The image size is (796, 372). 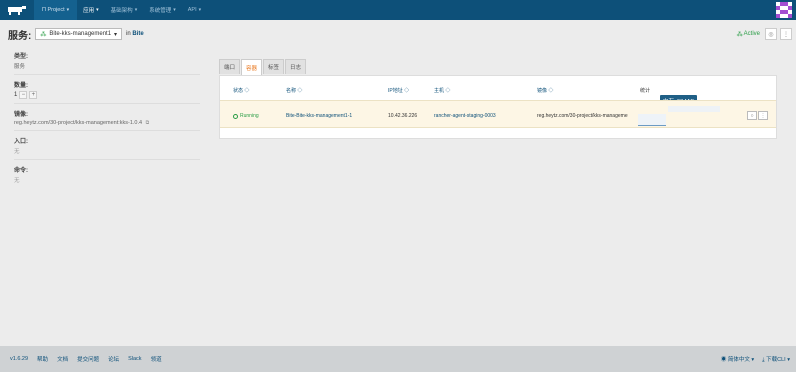 What do you see at coordinates (16, 95) in the screenshot?
I see `scale-value: 1` at bounding box center [16, 95].